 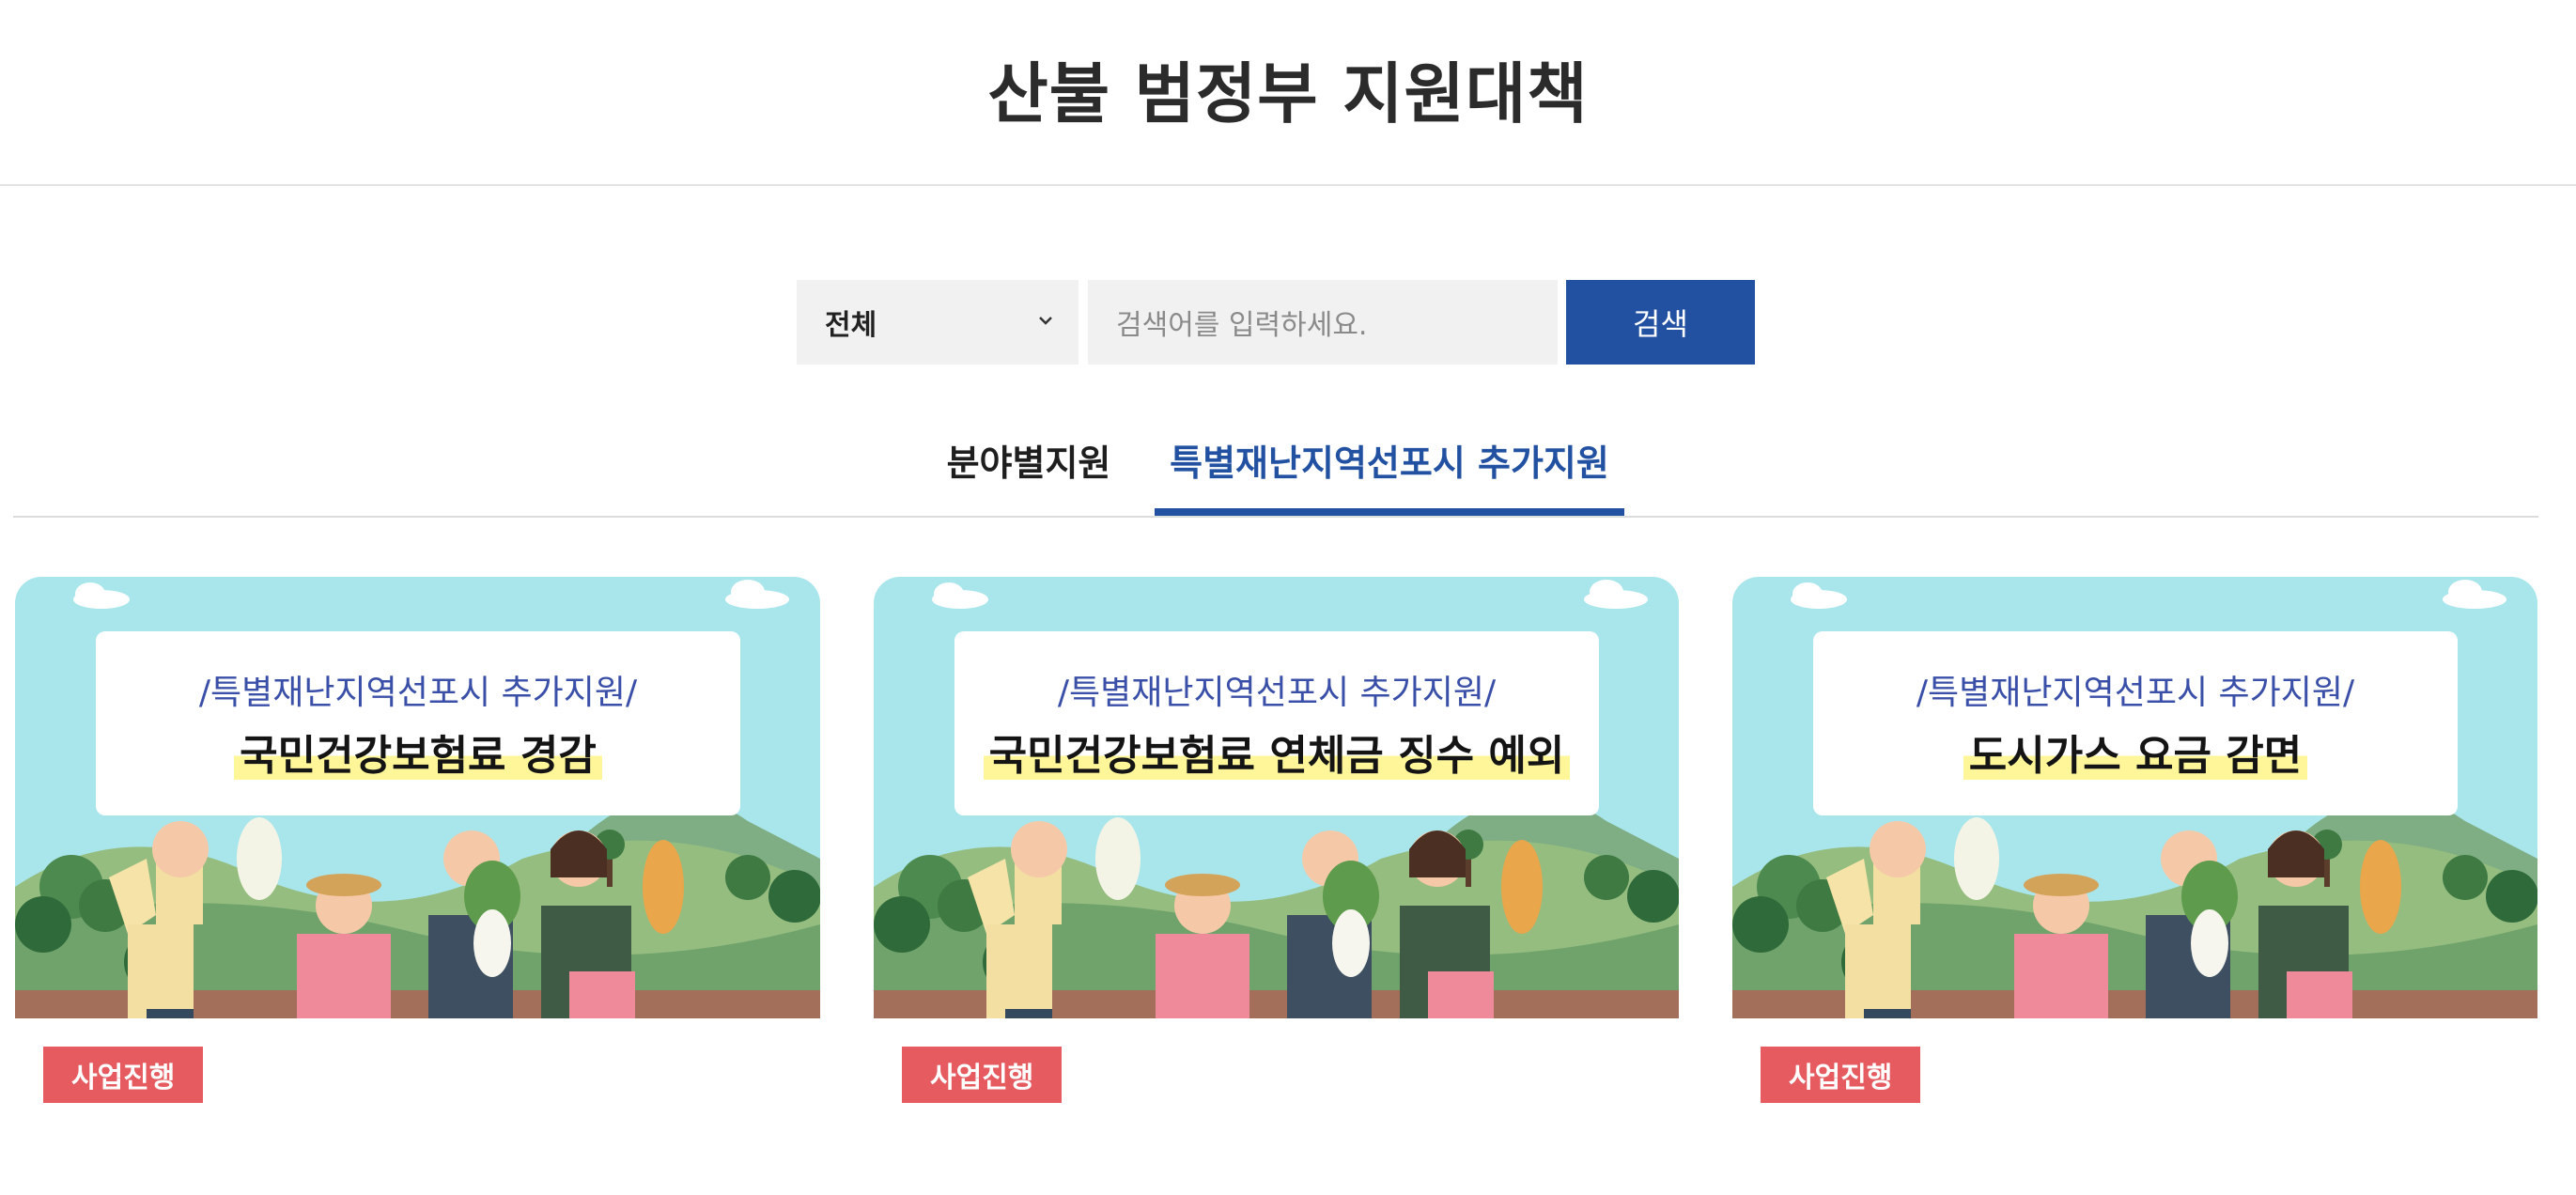 I want to click on support-card: /특별재난지역선포시 추가지원/ 국민건강보험료 연체금 징수 예외 사업진행, so click(x=1276, y=840).